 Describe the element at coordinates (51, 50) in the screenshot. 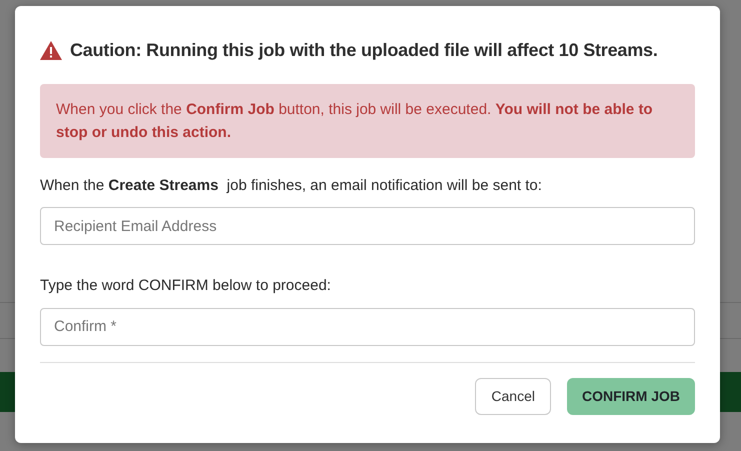

I see `warning-icon` at that location.